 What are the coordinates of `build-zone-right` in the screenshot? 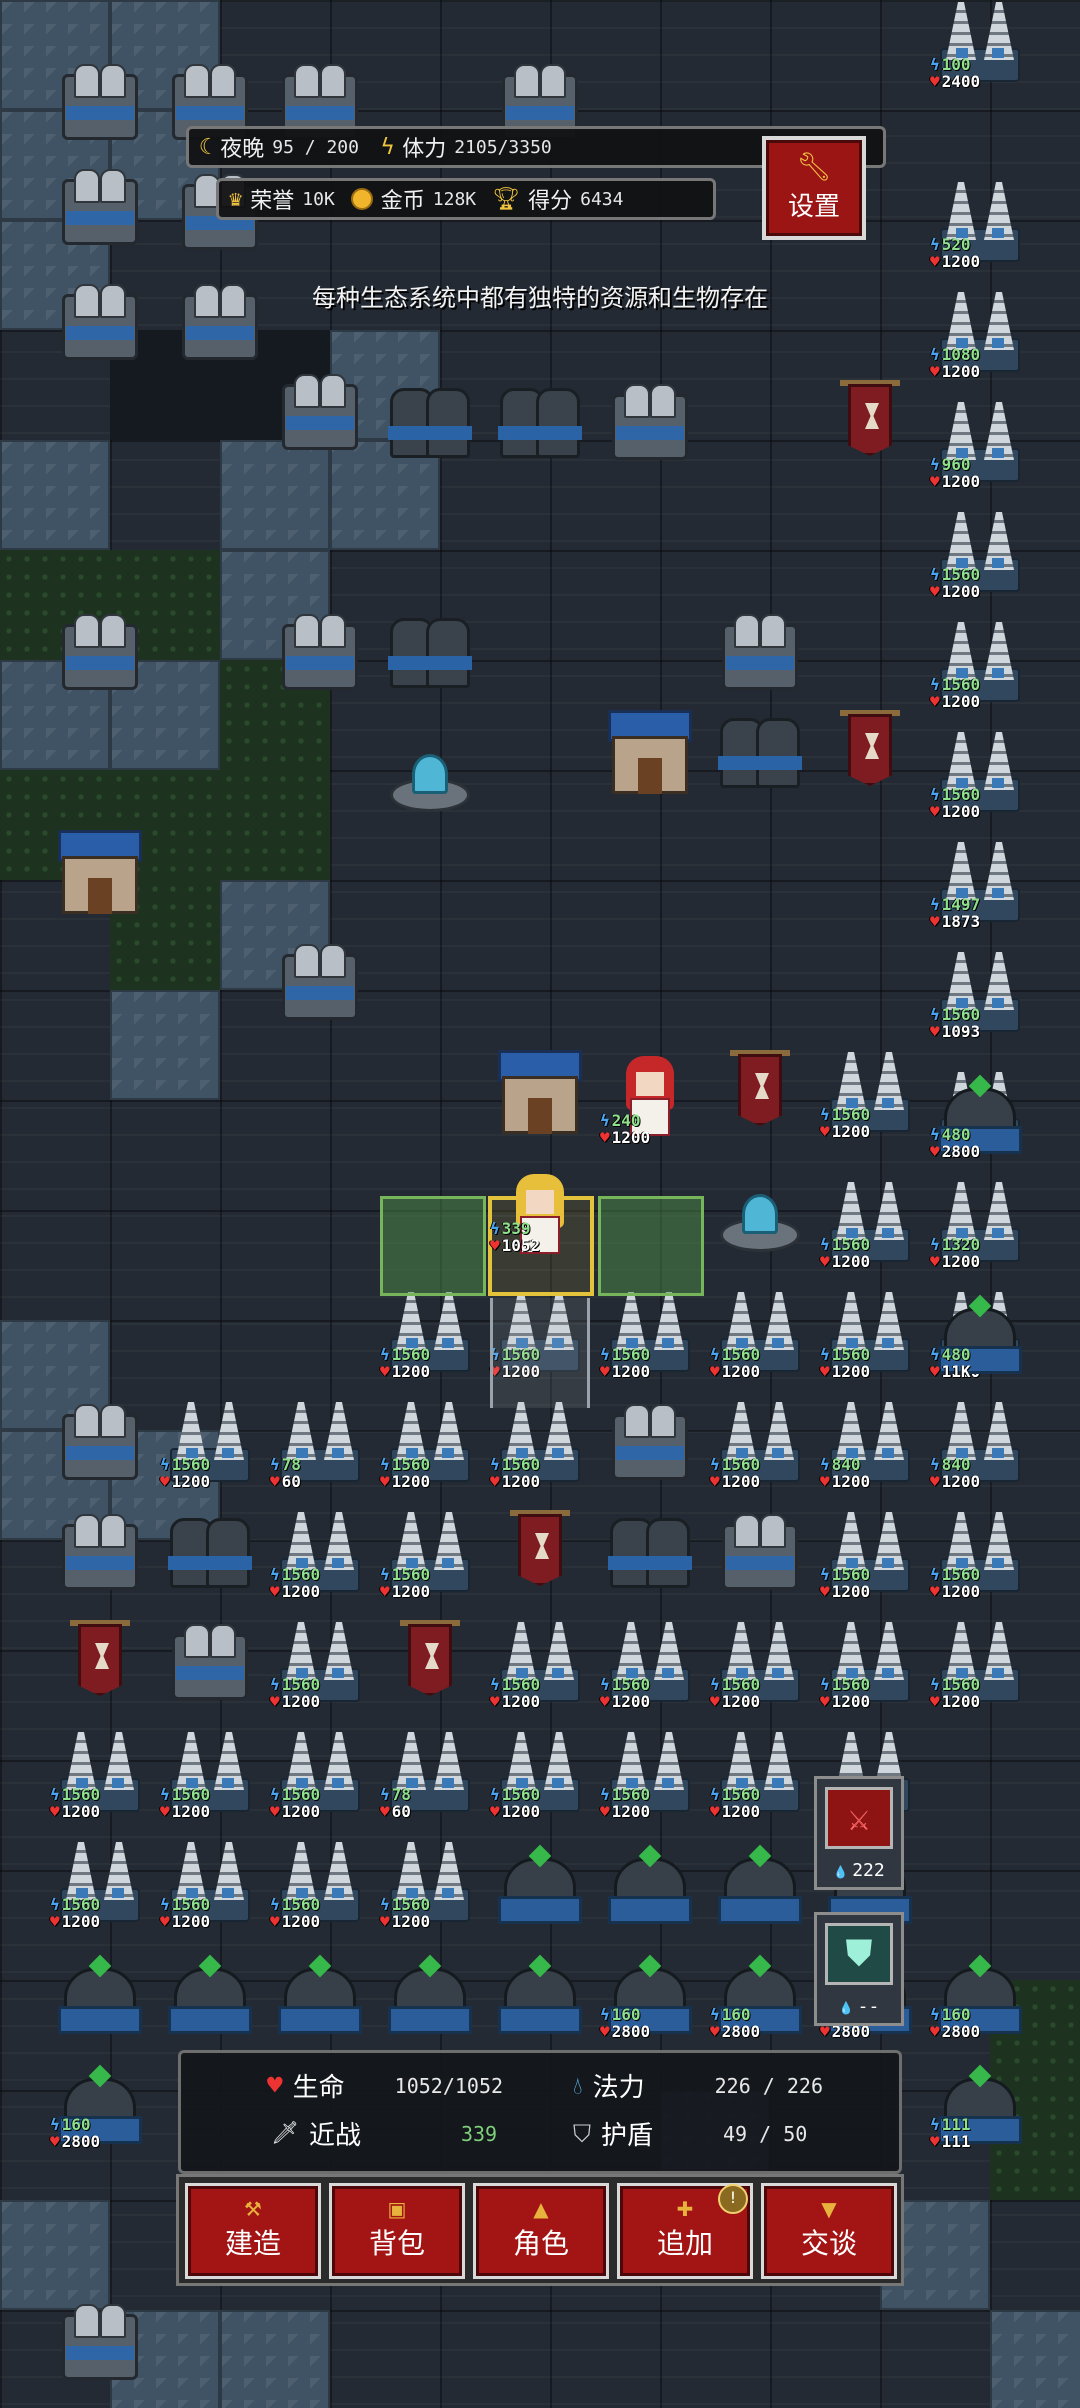 It's located at (651, 1246).